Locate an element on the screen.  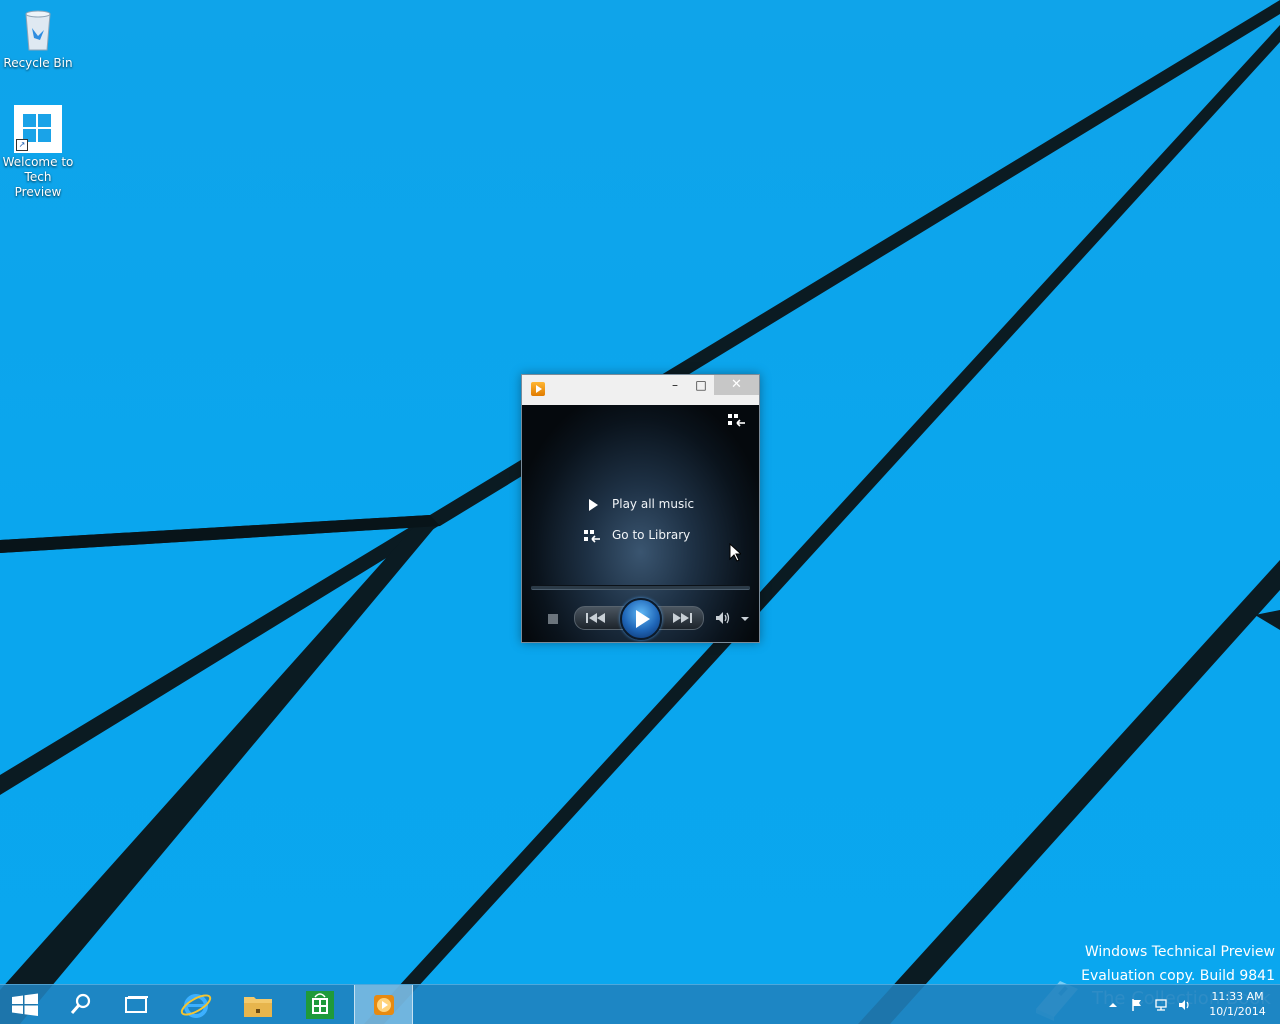
recycle-bin-icon: Recycle Bin is located at coordinates (38, 38).